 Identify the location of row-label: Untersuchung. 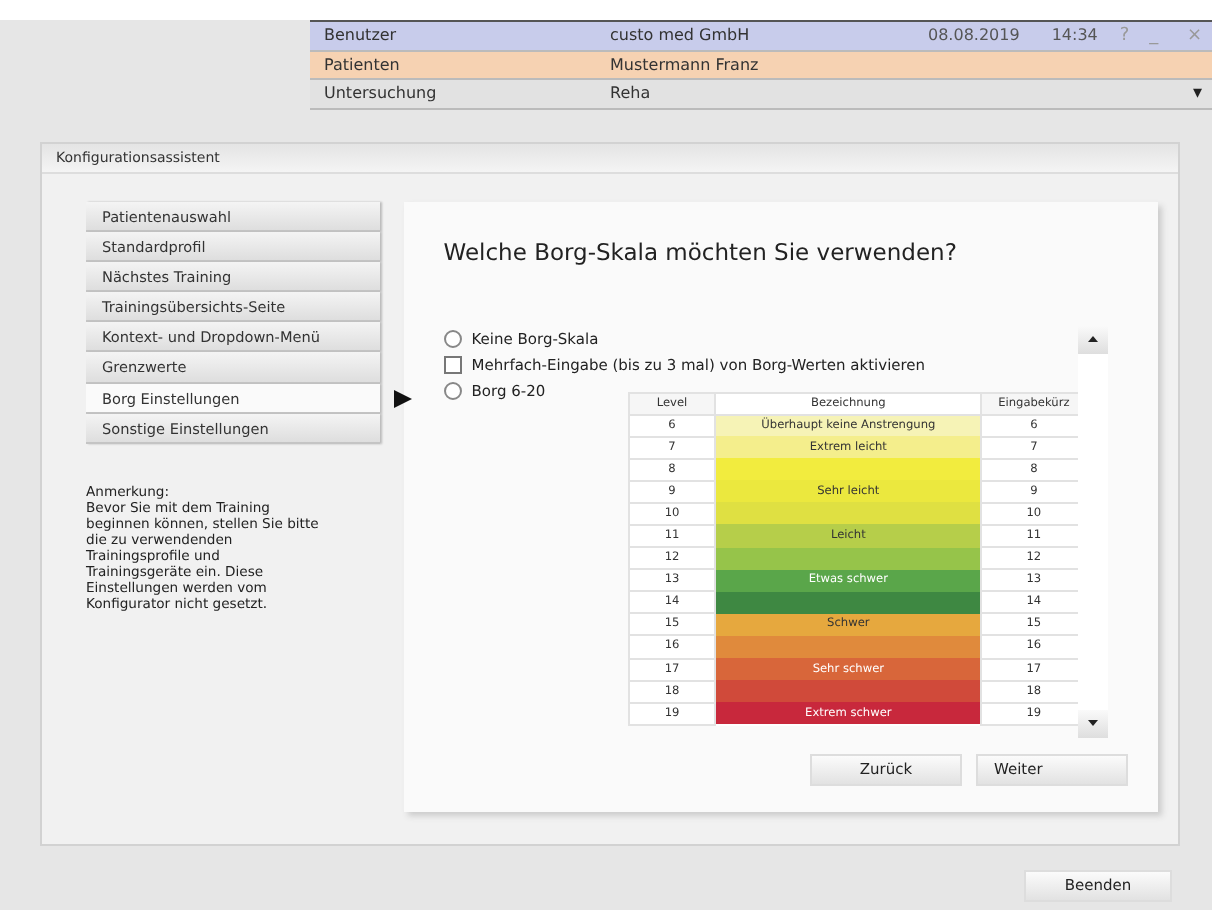
(380, 93).